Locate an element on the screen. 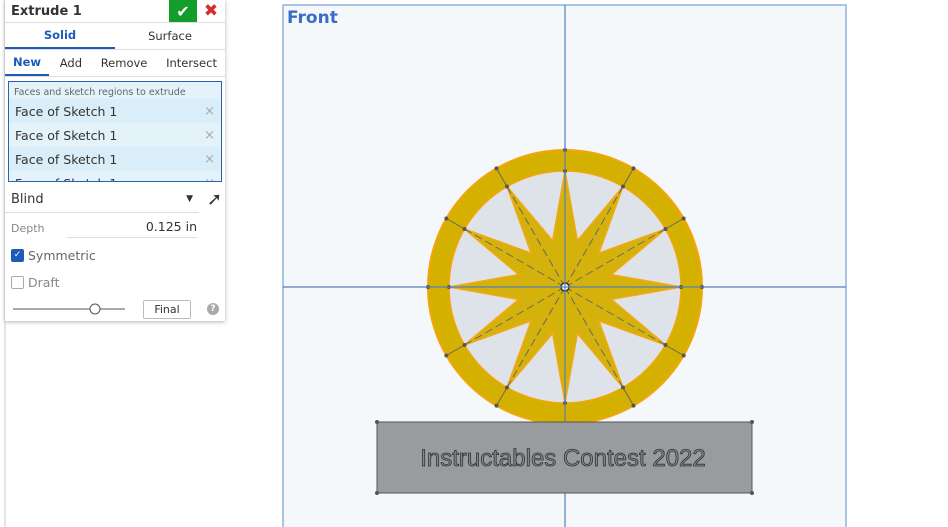 This screenshot has height=527, width=948. tab-add: Add is located at coordinates (71, 63).